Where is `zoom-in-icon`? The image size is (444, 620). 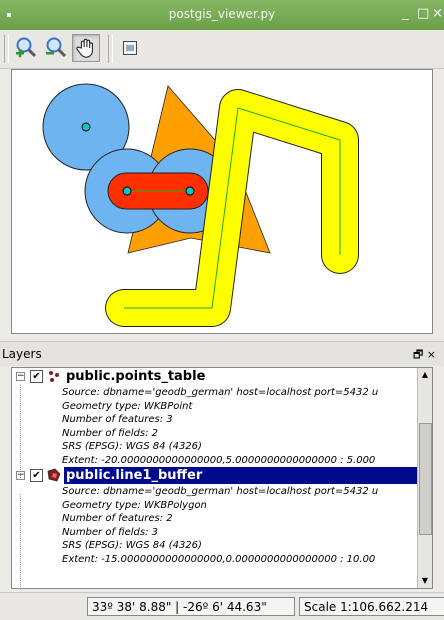 zoom-in-icon is located at coordinates (26, 47).